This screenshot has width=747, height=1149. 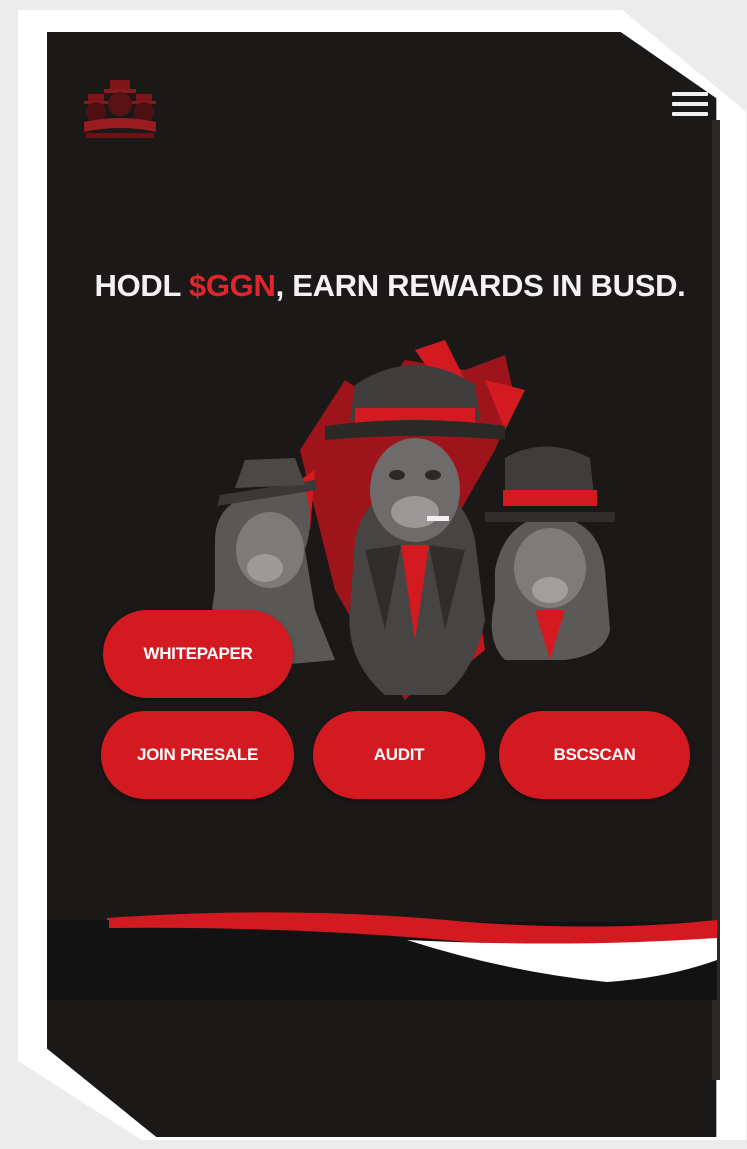 I want to click on join-presale-button: JOIN PRESALE, so click(x=197, y=755).